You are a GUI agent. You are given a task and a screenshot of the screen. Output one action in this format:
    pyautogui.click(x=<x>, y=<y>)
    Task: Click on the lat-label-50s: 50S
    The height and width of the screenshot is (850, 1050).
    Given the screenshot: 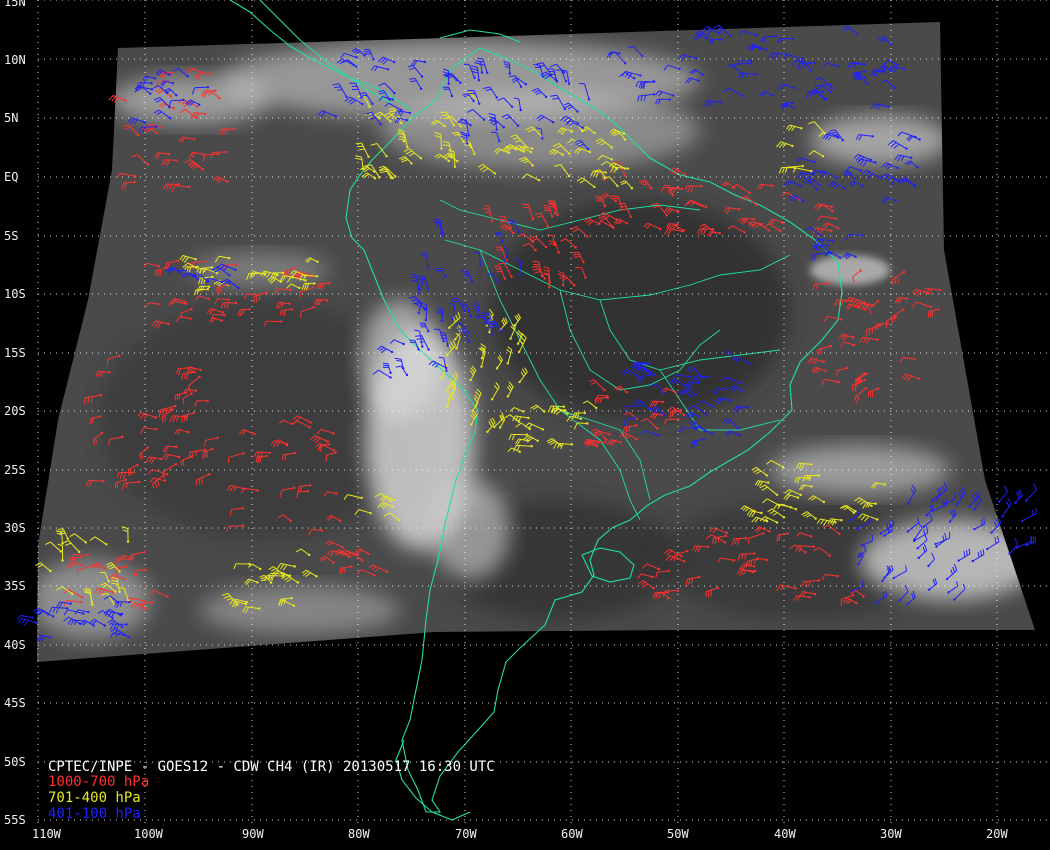 What is the action you would take?
    pyautogui.click(x=15, y=762)
    